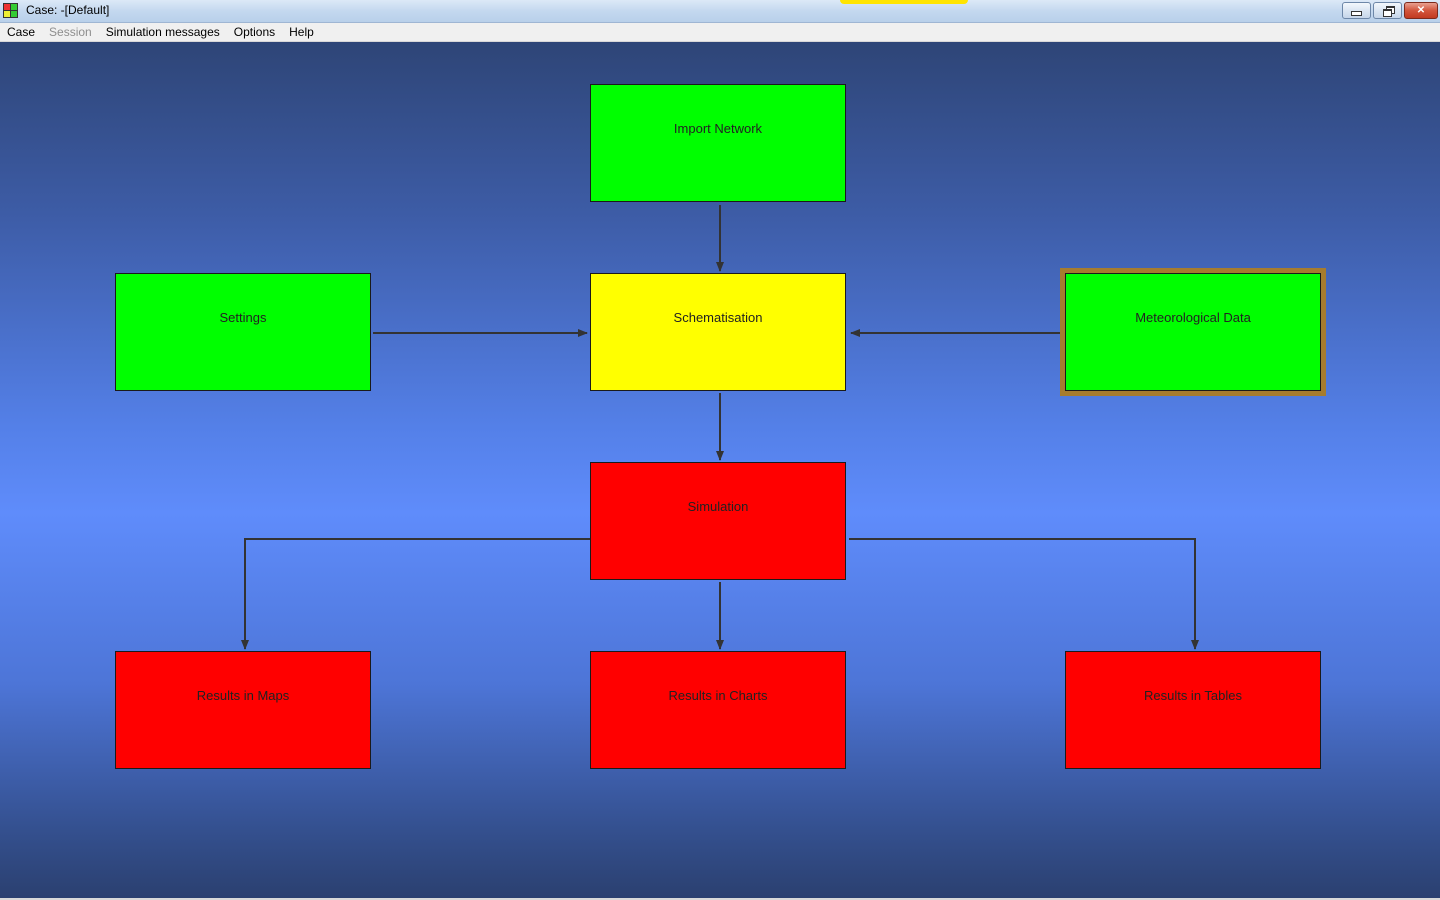  What do you see at coordinates (254, 32) in the screenshot?
I see `menu-options: Options` at bounding box center [254, 32].